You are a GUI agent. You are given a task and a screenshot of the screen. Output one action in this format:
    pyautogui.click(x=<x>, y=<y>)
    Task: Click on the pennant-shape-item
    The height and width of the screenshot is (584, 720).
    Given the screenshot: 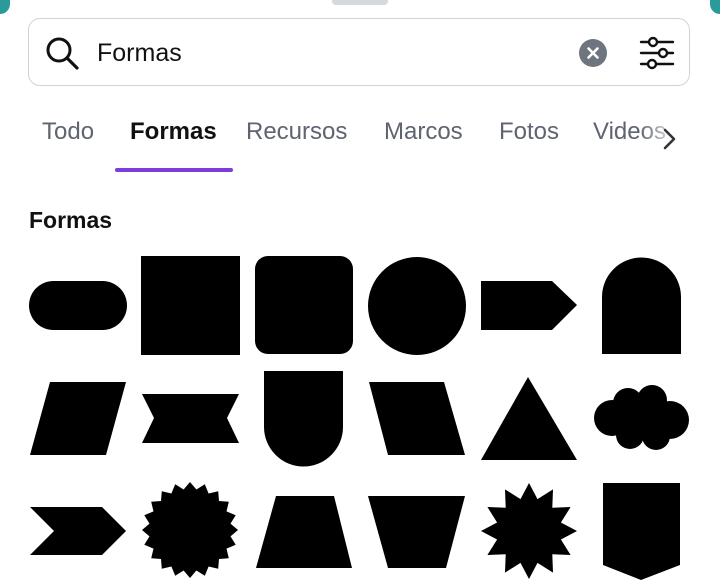 What is the action you would take?
    pyautogui.click(x=641, y=531)
    